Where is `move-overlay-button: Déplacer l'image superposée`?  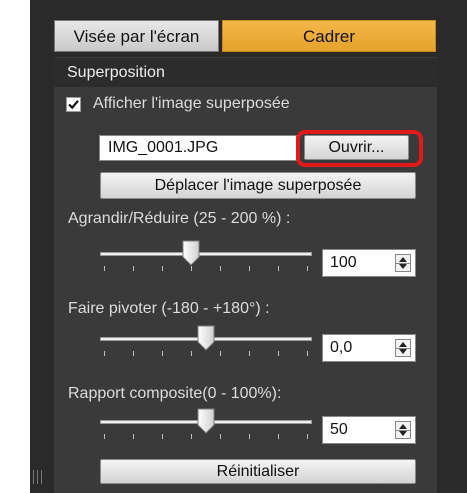 move-overlay-button: Déplacer l'image superposée is located at coordinates (258, 185).